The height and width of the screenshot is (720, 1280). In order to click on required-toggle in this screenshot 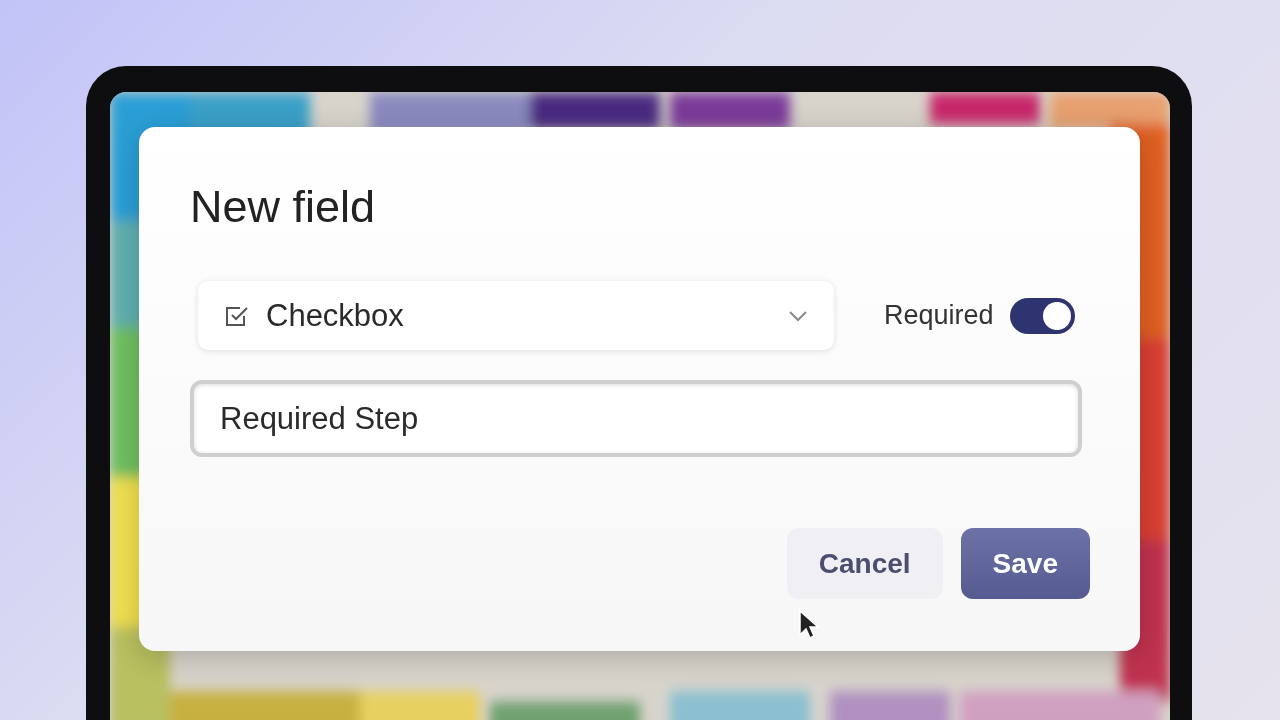, I will do `click(1042, 315)`.